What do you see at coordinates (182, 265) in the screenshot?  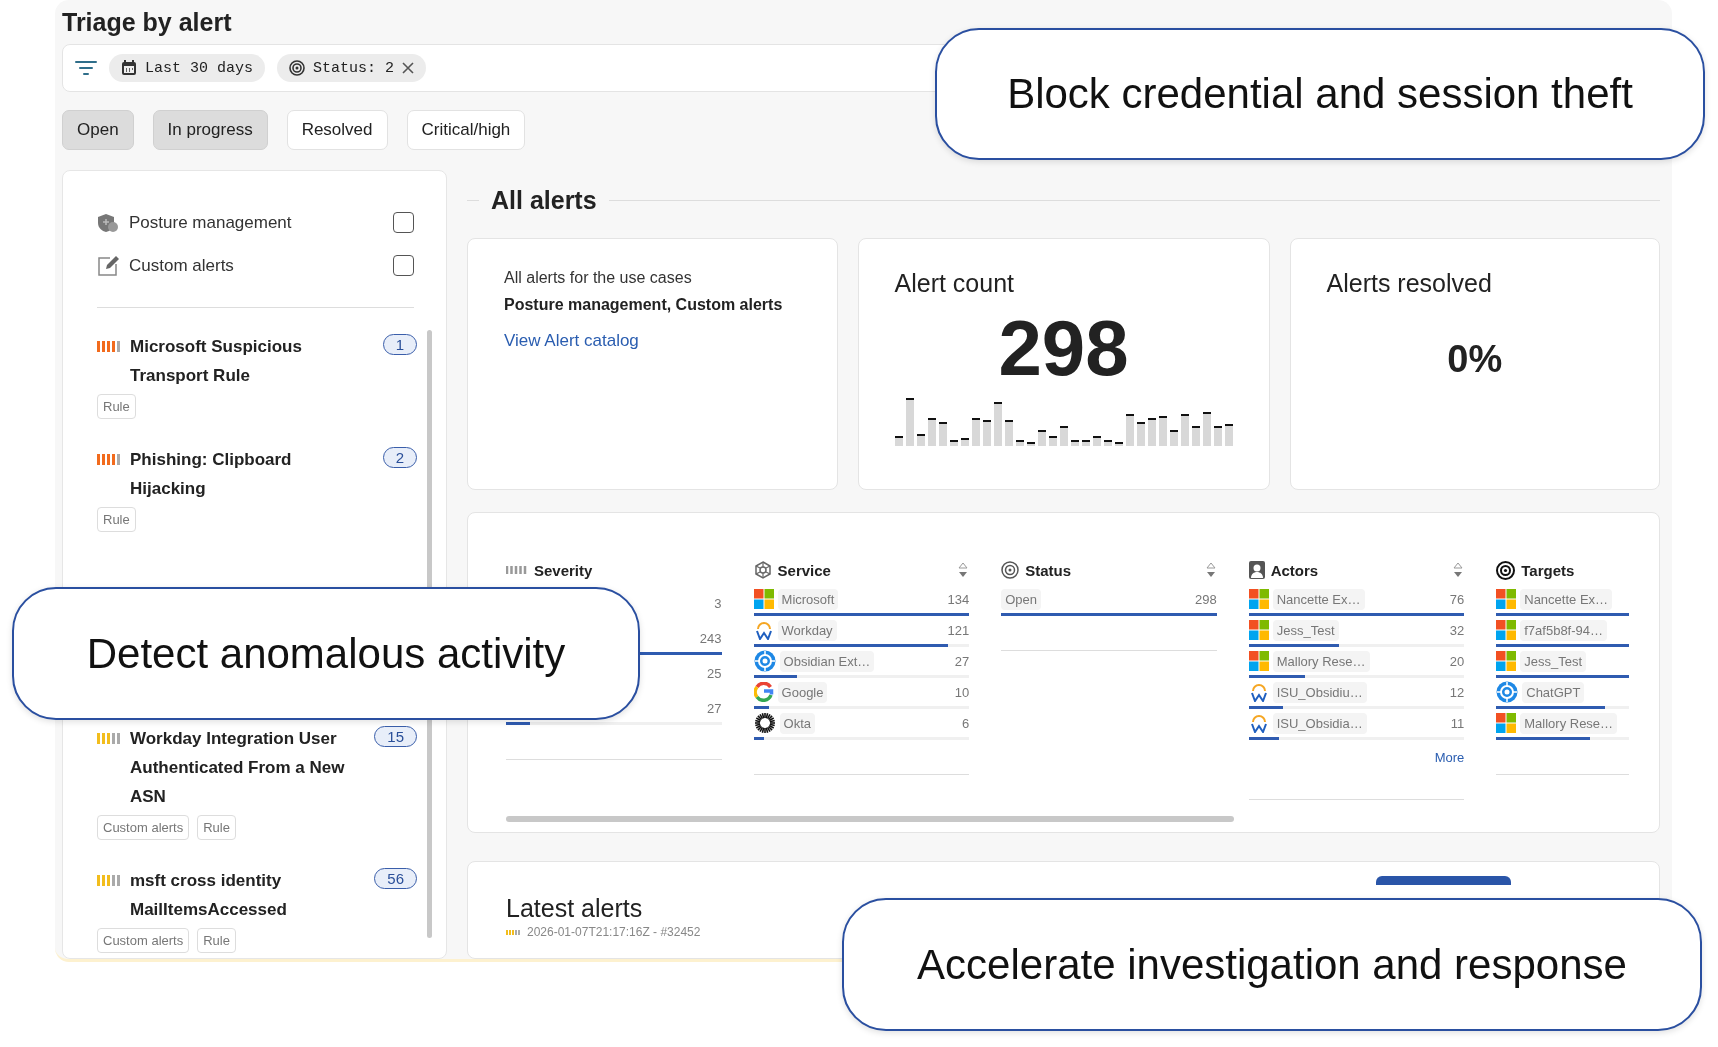 I see `use-case-label: Custom alerts` at bounding box center [182, 265].